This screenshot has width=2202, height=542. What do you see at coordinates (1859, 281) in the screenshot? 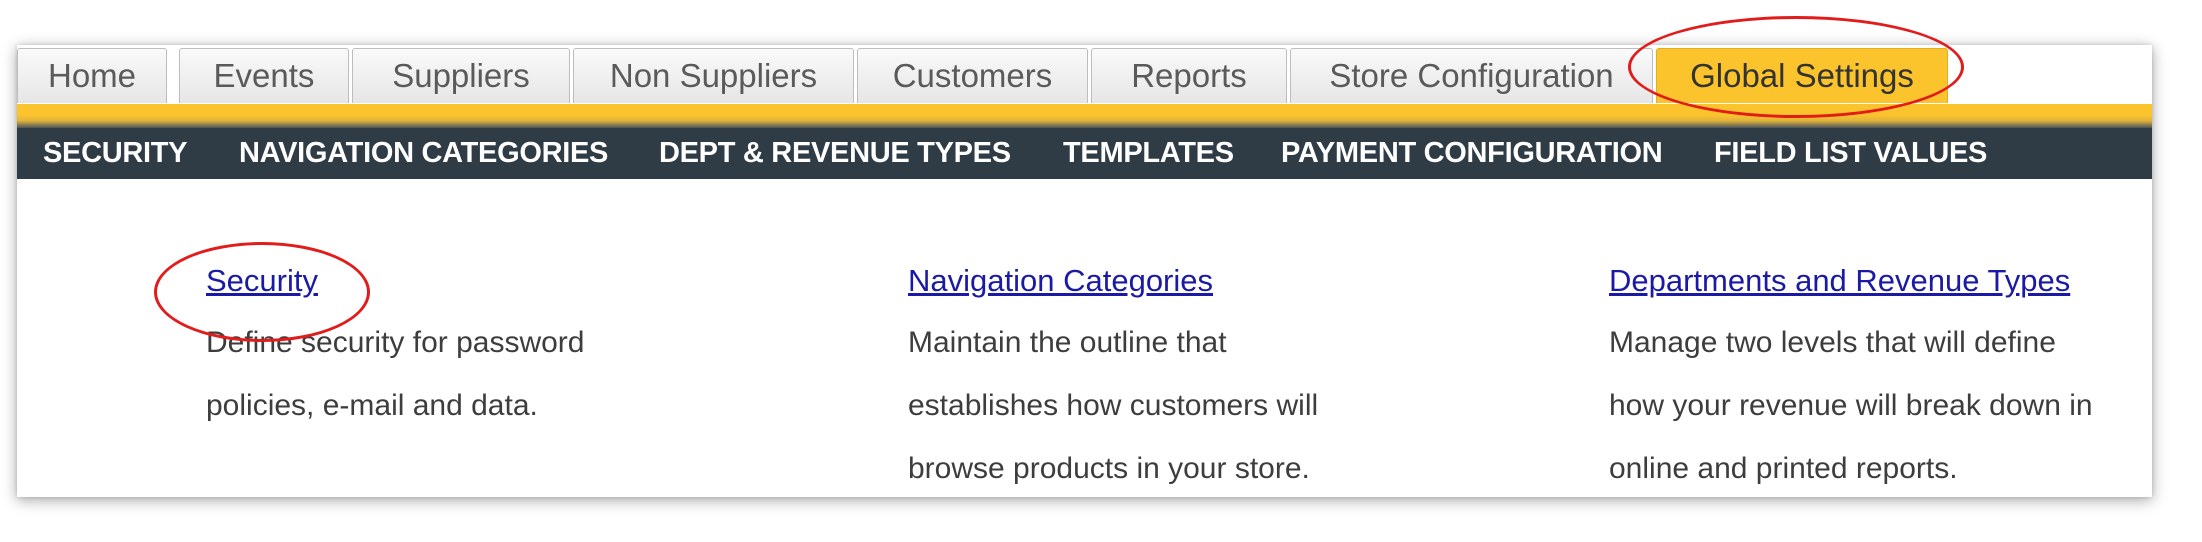
I see `departments-revenue-types-link: Departments and Revenue Types` at bounding box center [1859, 281].